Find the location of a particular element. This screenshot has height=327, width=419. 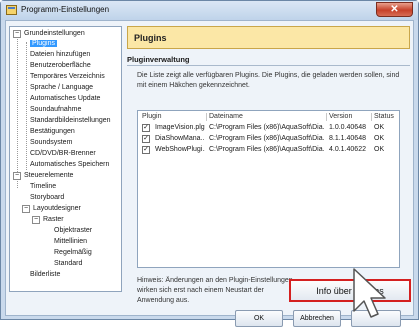

tree-item: Dateien hinzufügen is located at coordinates (60, 55).